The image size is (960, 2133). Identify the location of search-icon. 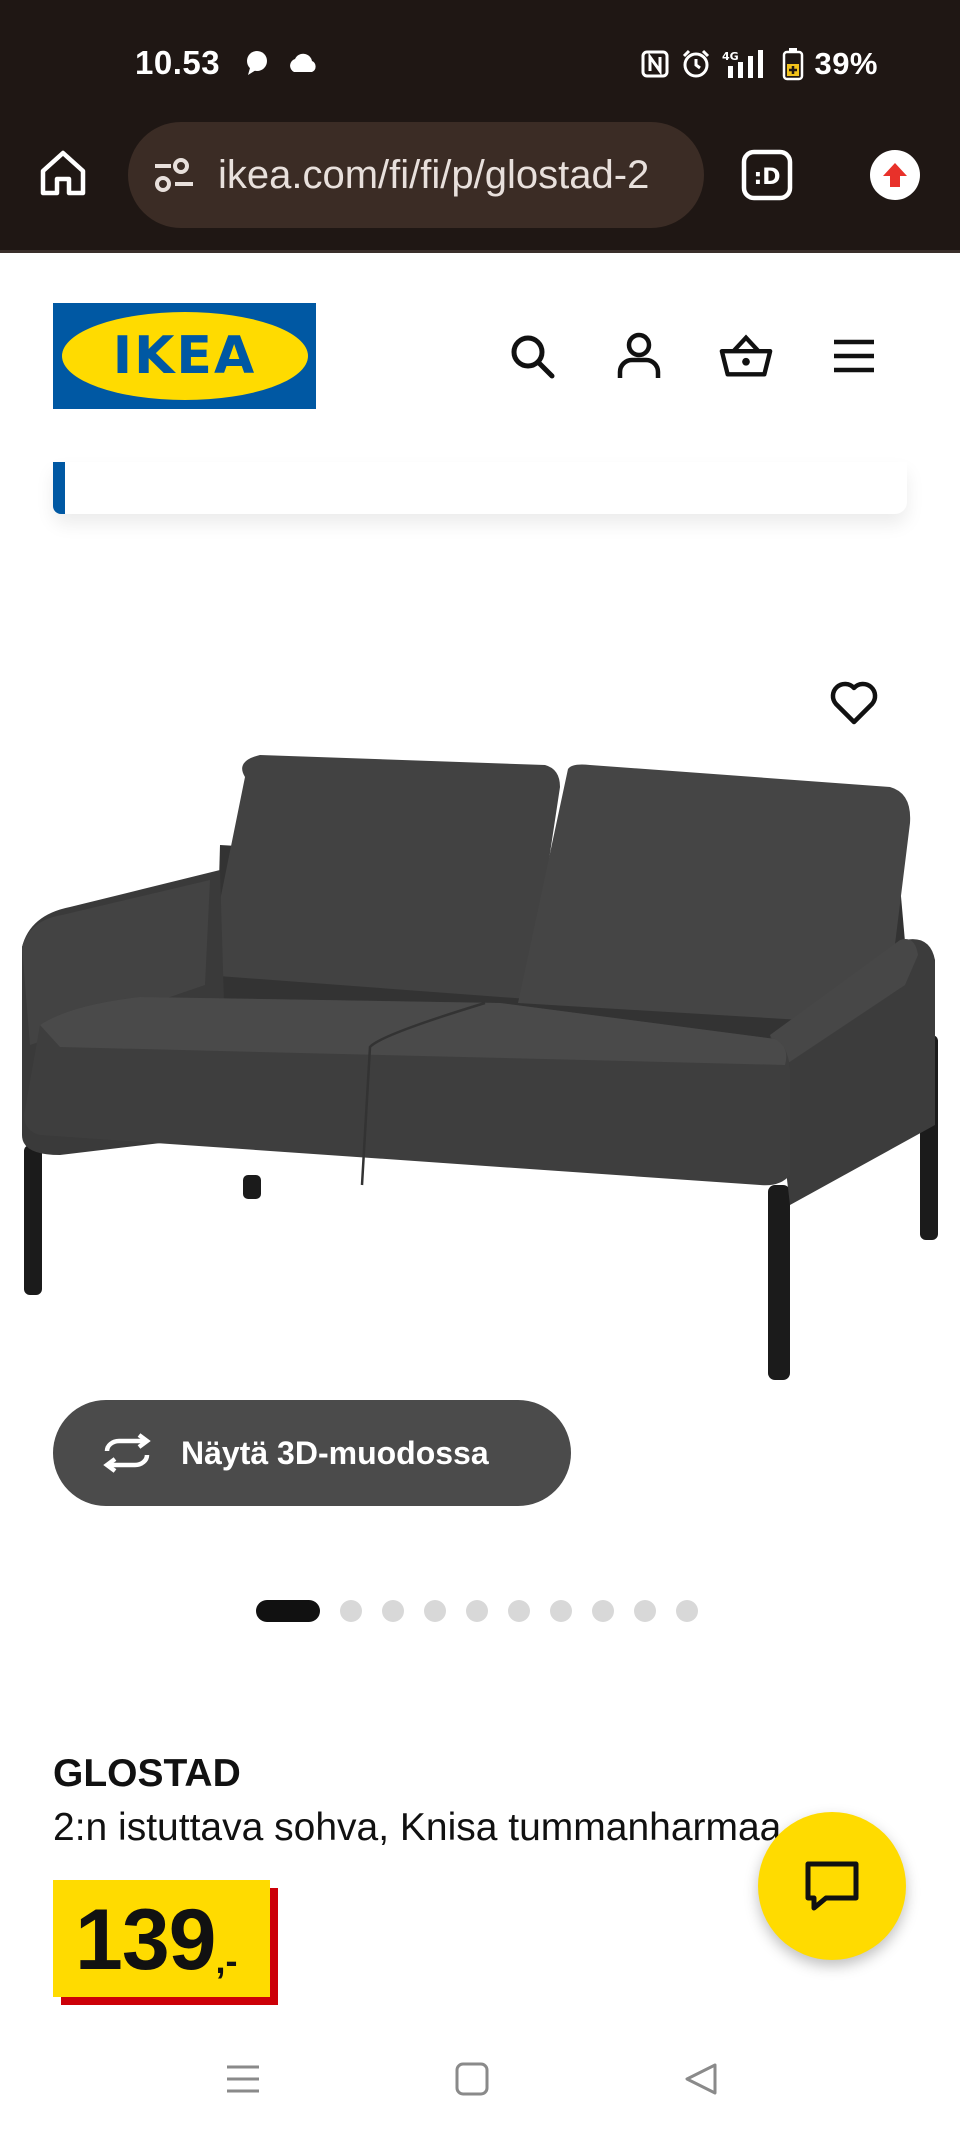
(533, 357).